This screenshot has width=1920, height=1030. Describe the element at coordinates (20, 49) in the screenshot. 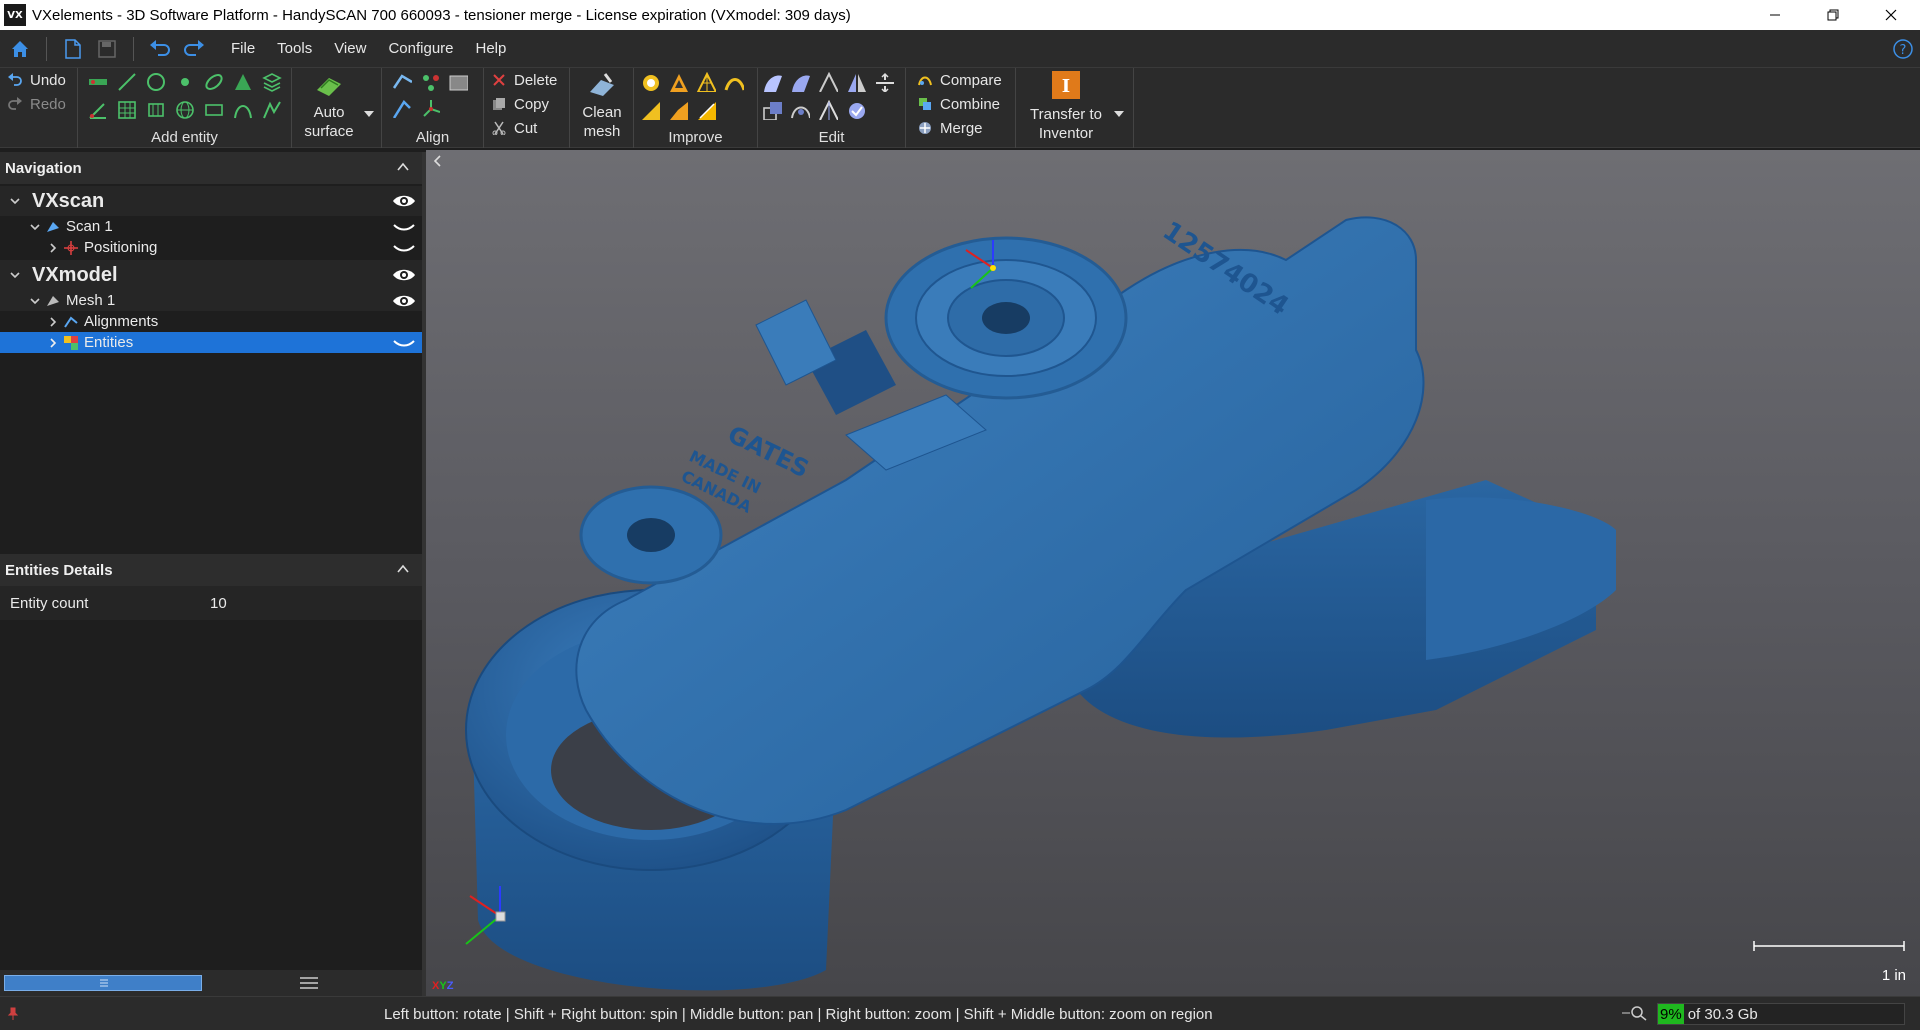

I see `home-icon` at that location.